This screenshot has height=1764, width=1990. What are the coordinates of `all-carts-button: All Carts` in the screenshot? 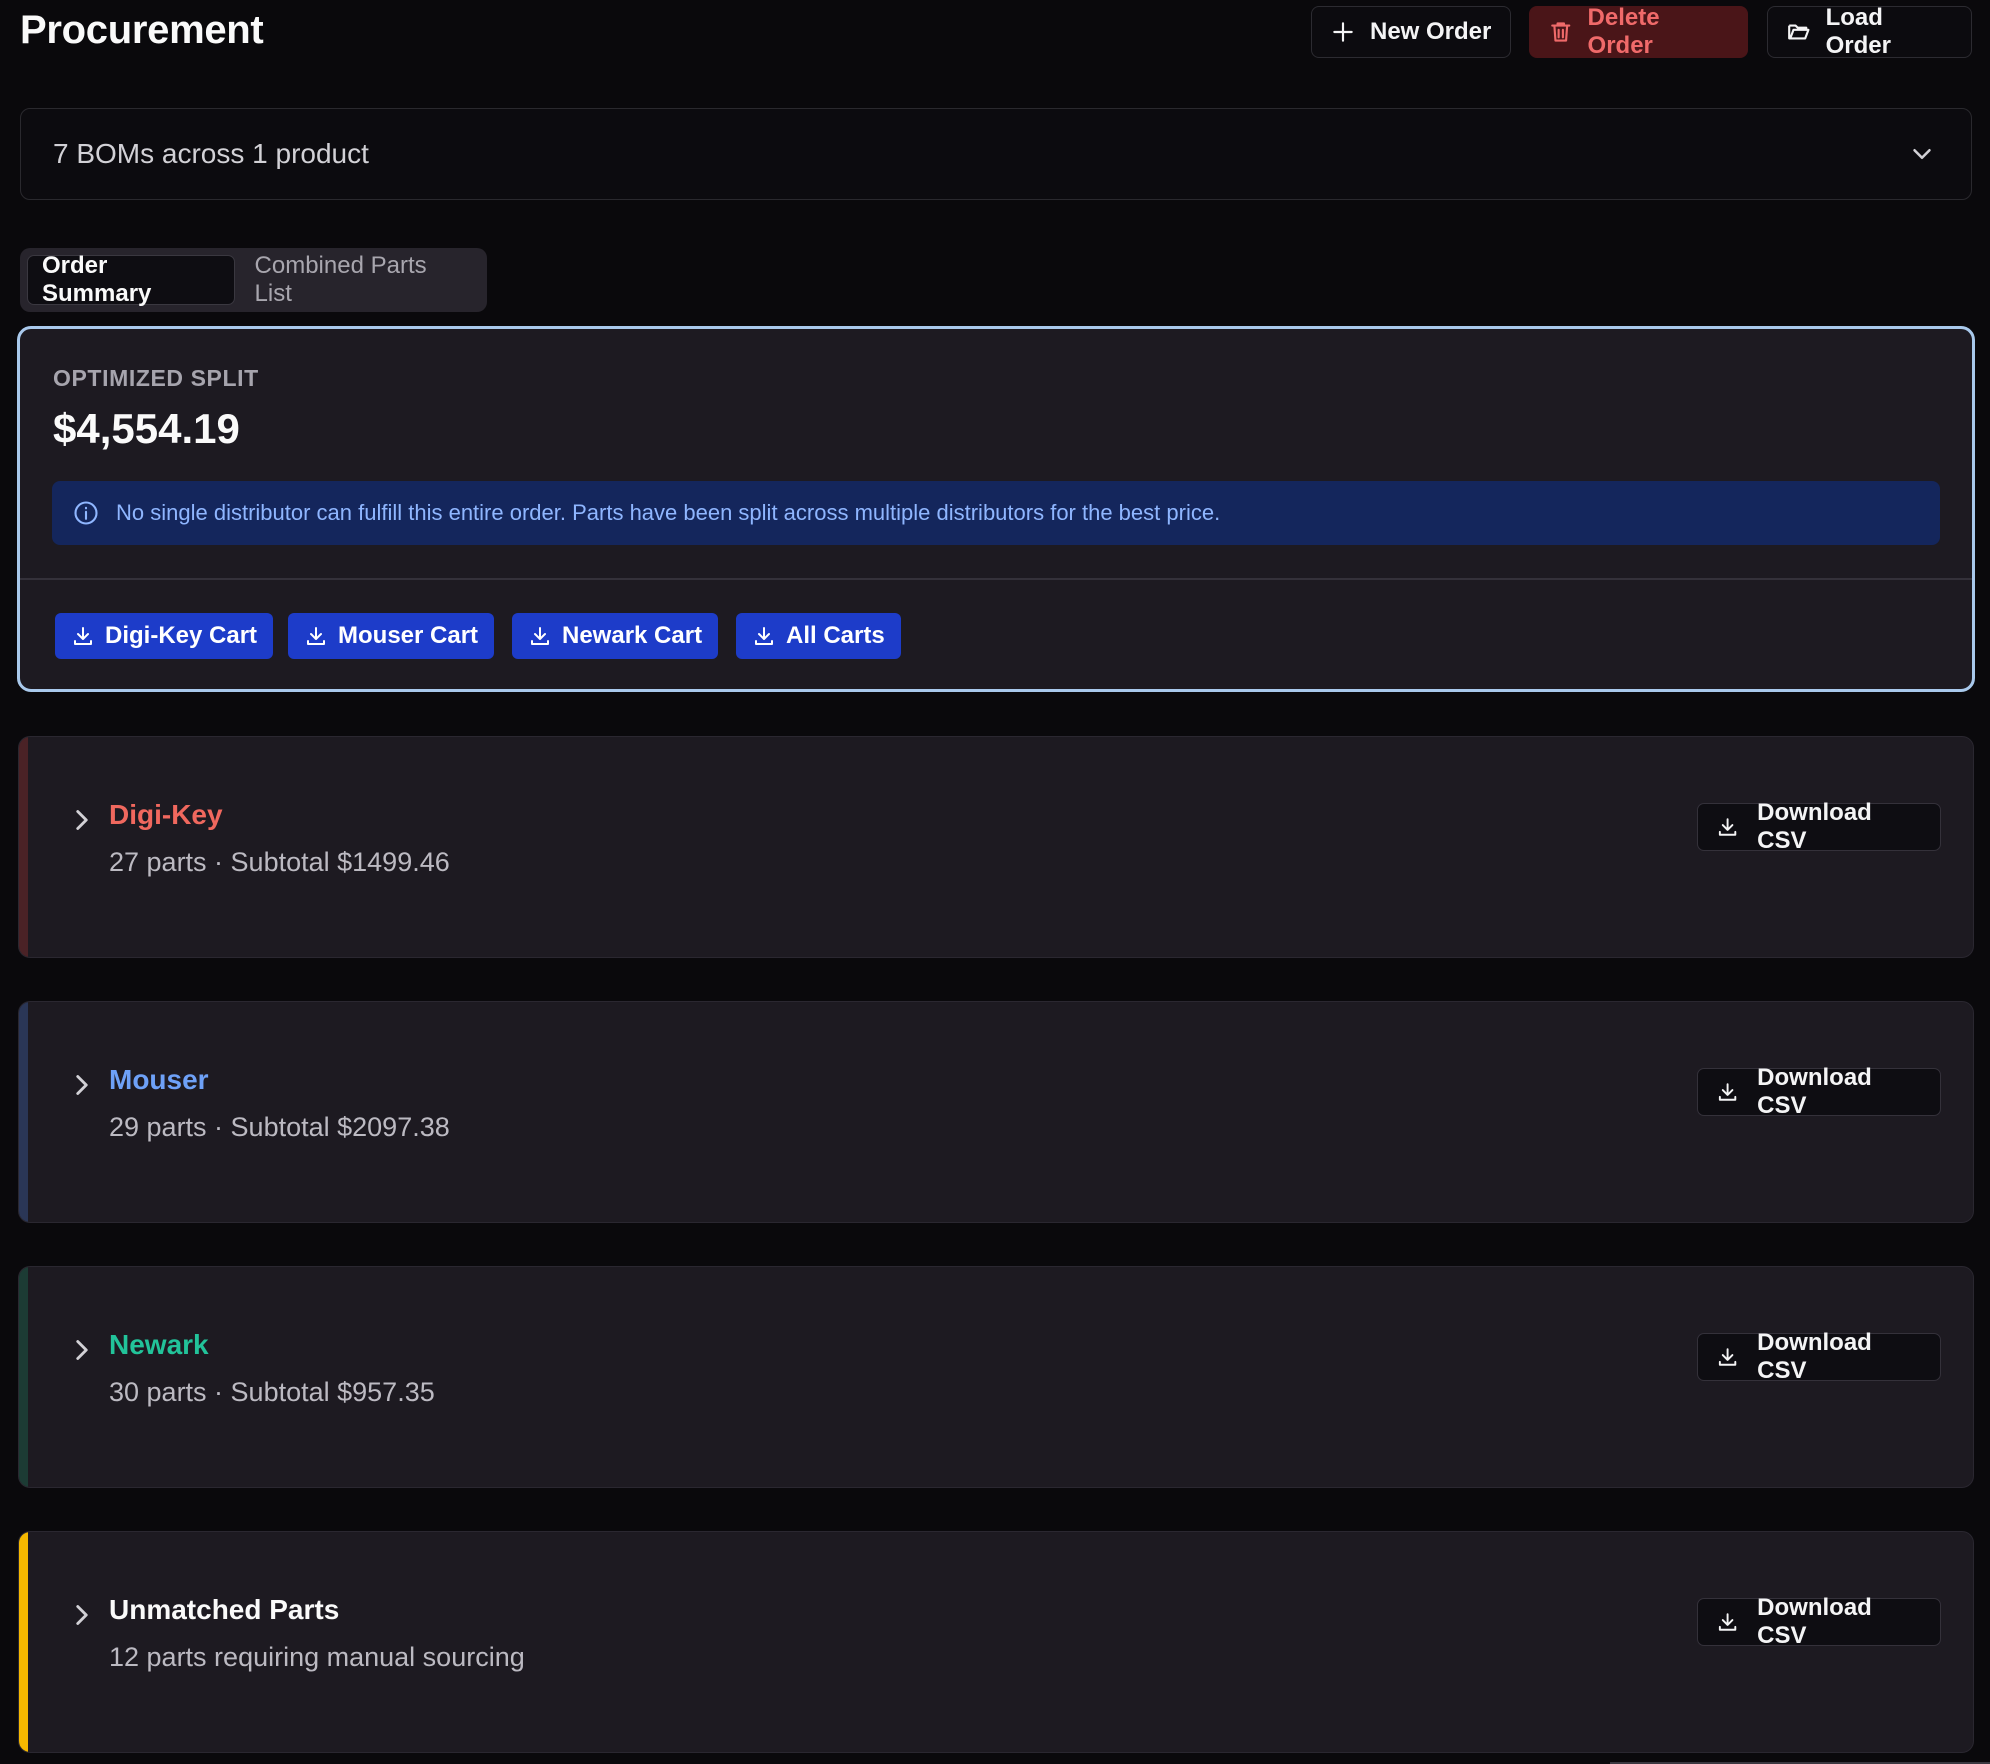 It's located at (818, 636).